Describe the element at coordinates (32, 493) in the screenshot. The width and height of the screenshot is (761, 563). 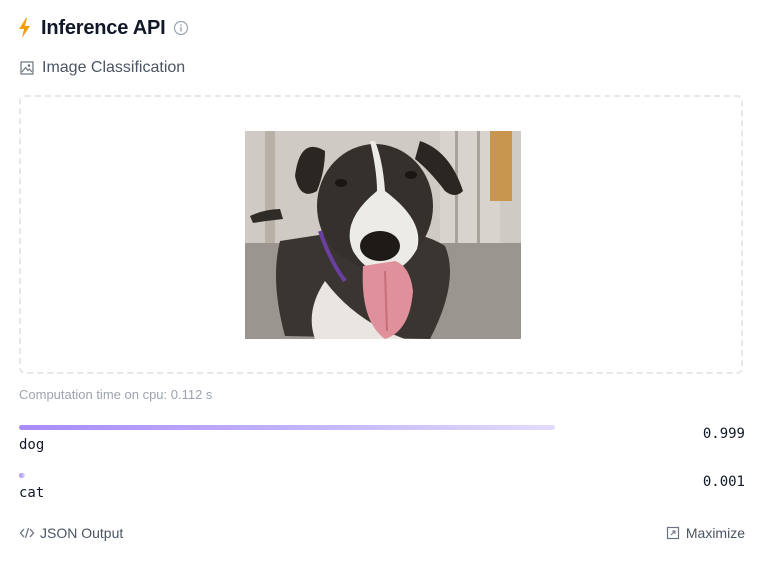
I see `result-label: cat` at that location.